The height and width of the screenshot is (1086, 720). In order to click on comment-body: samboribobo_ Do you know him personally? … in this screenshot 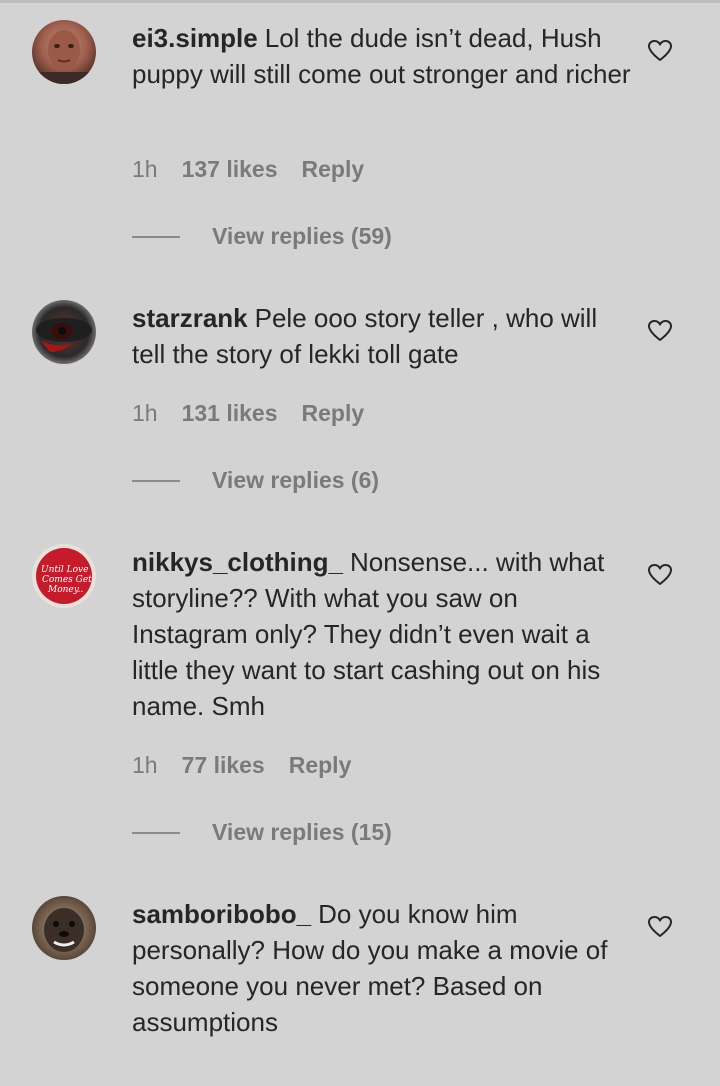, I will do `click(382, 968)`.